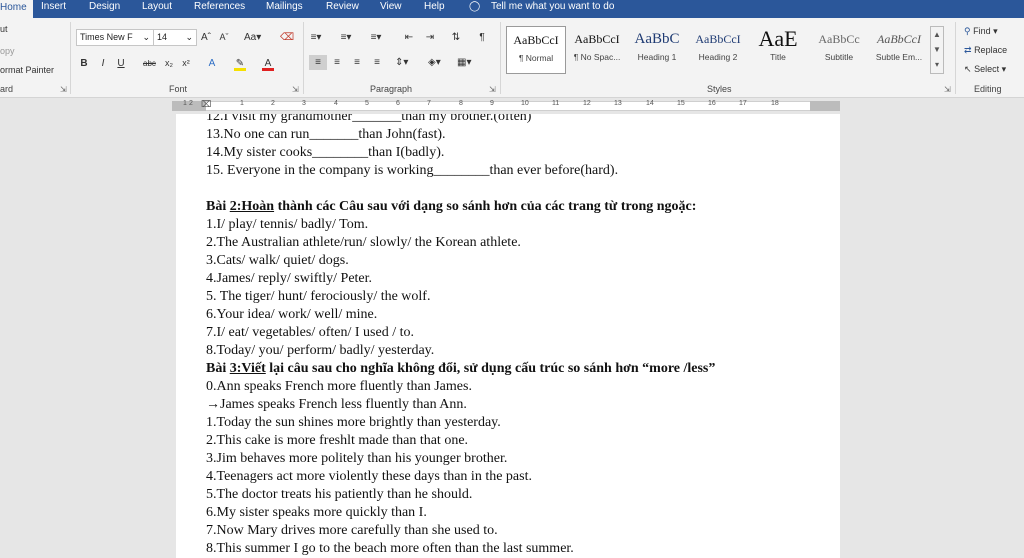  I want to click on justify-icon: ≡, so click(377, 62).